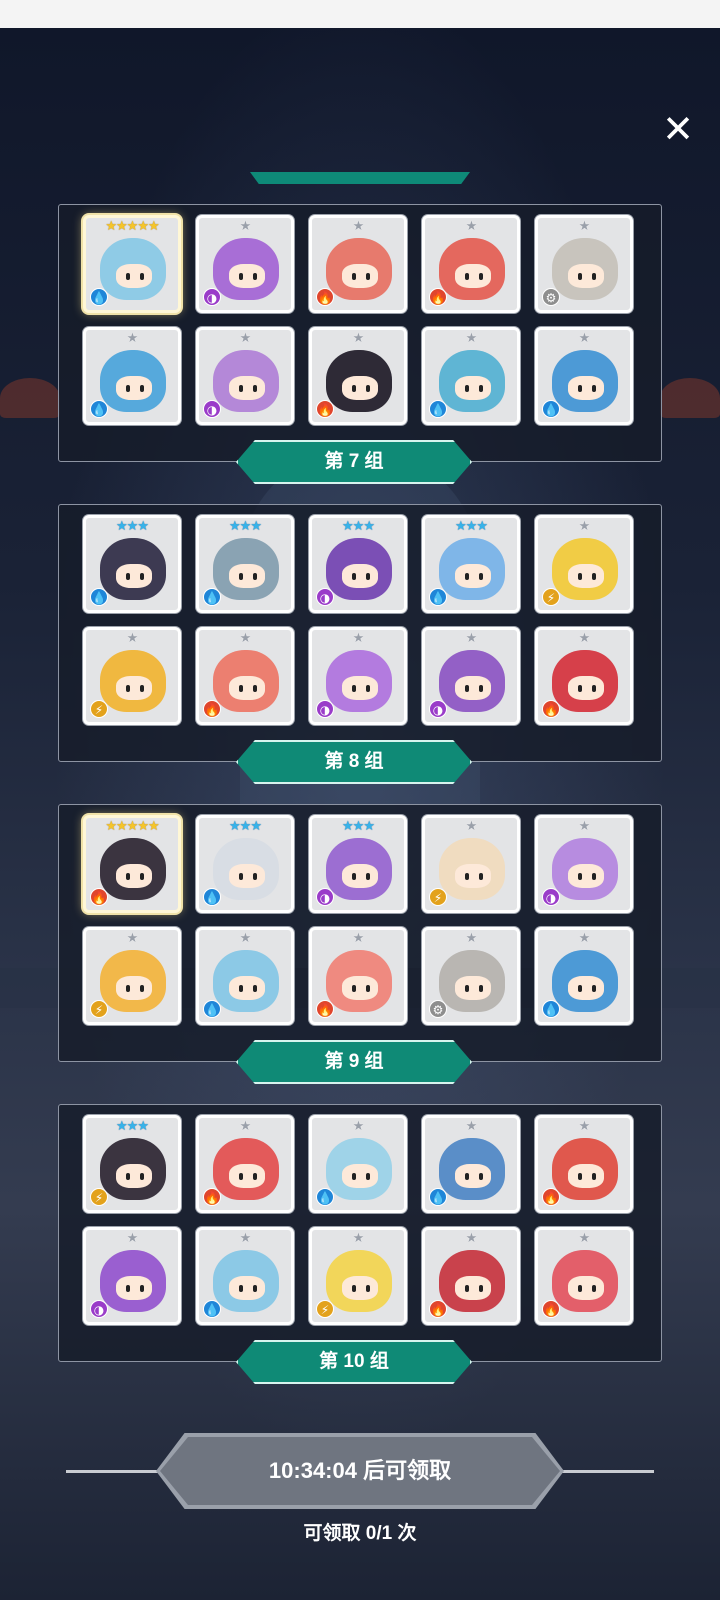 Image resolution: width=720 pixels, height=1600 pixels. What do you see at coordinates (132, 864) in the screenshot?
I see `hero-card: ★★★★★ 🔥` at bounding box center [132, 864].